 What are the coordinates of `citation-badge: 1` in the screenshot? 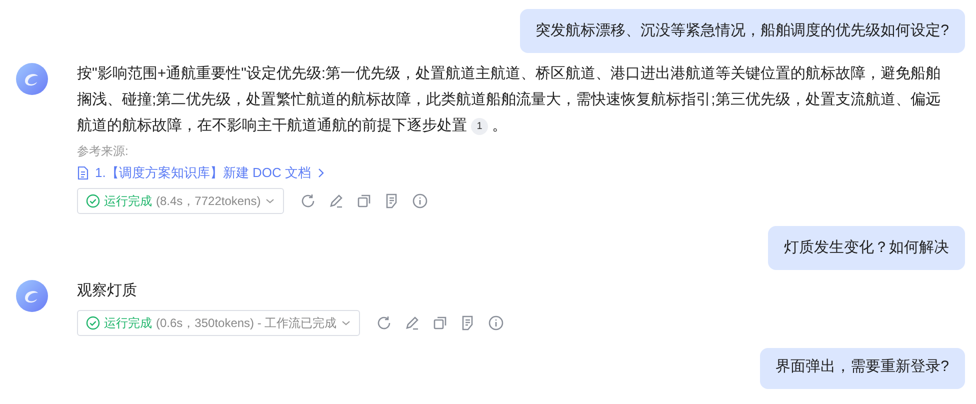 It's located at (479, 126).